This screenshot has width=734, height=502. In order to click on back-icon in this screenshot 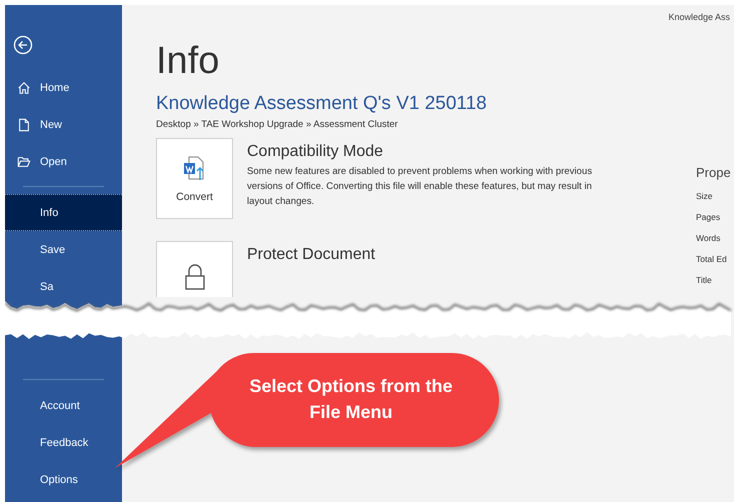, I will do `click(23, 45)`.